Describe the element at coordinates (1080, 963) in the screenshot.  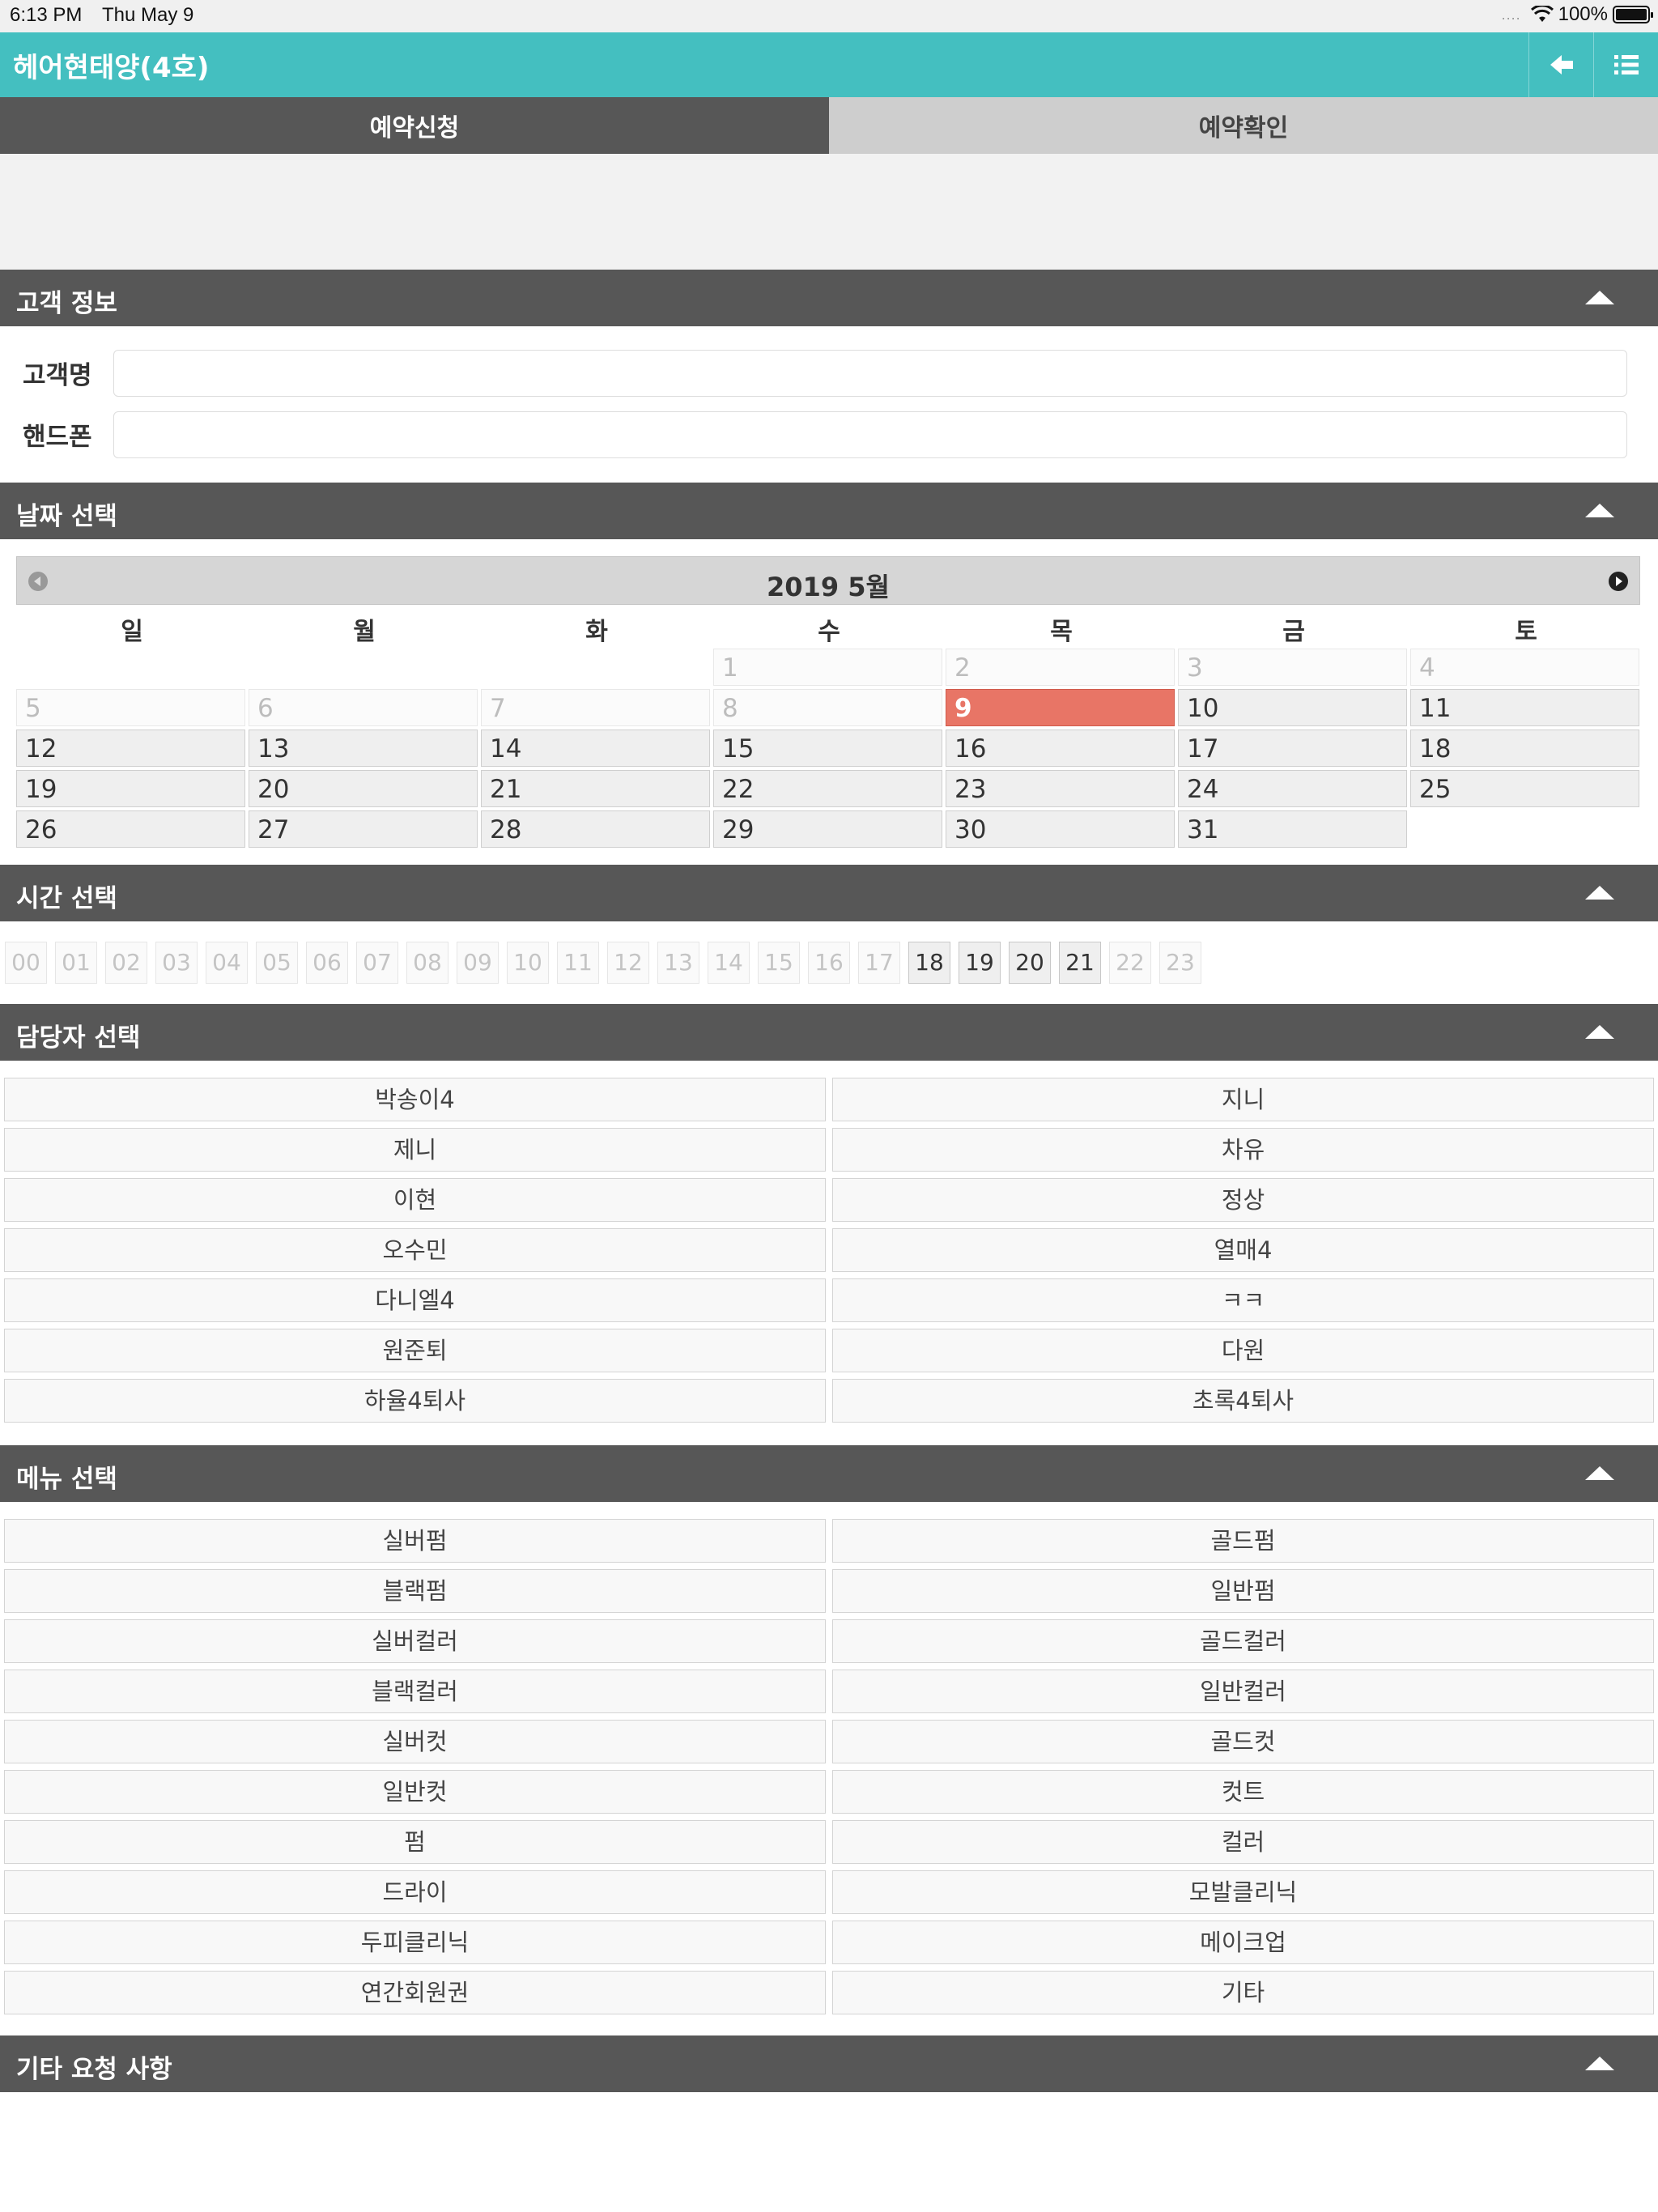
I see `hour-option: 21` at that location.